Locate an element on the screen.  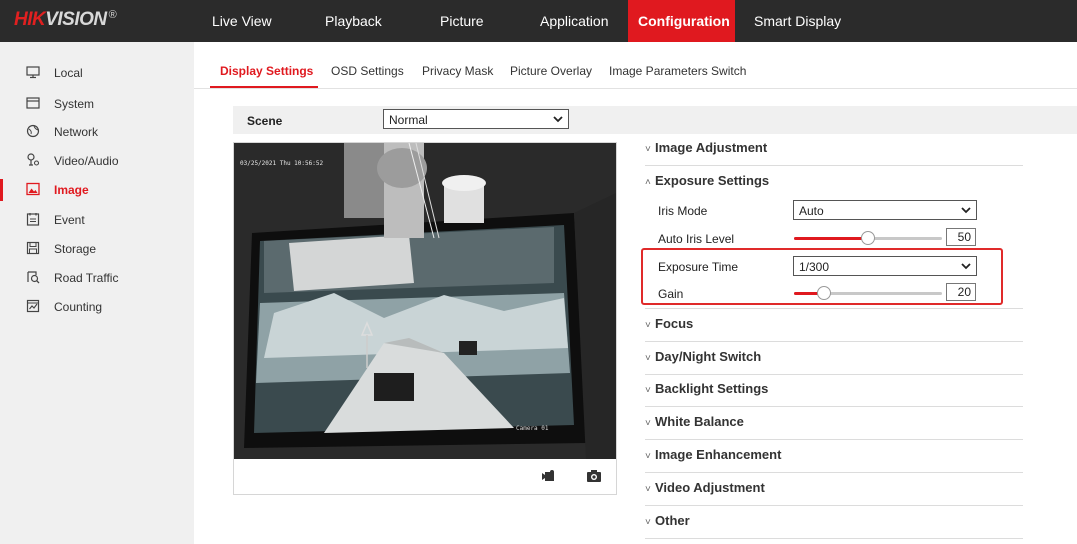
tab-image-parameters-switch: Image Parameters Switch is located at coordinates (677, 71).